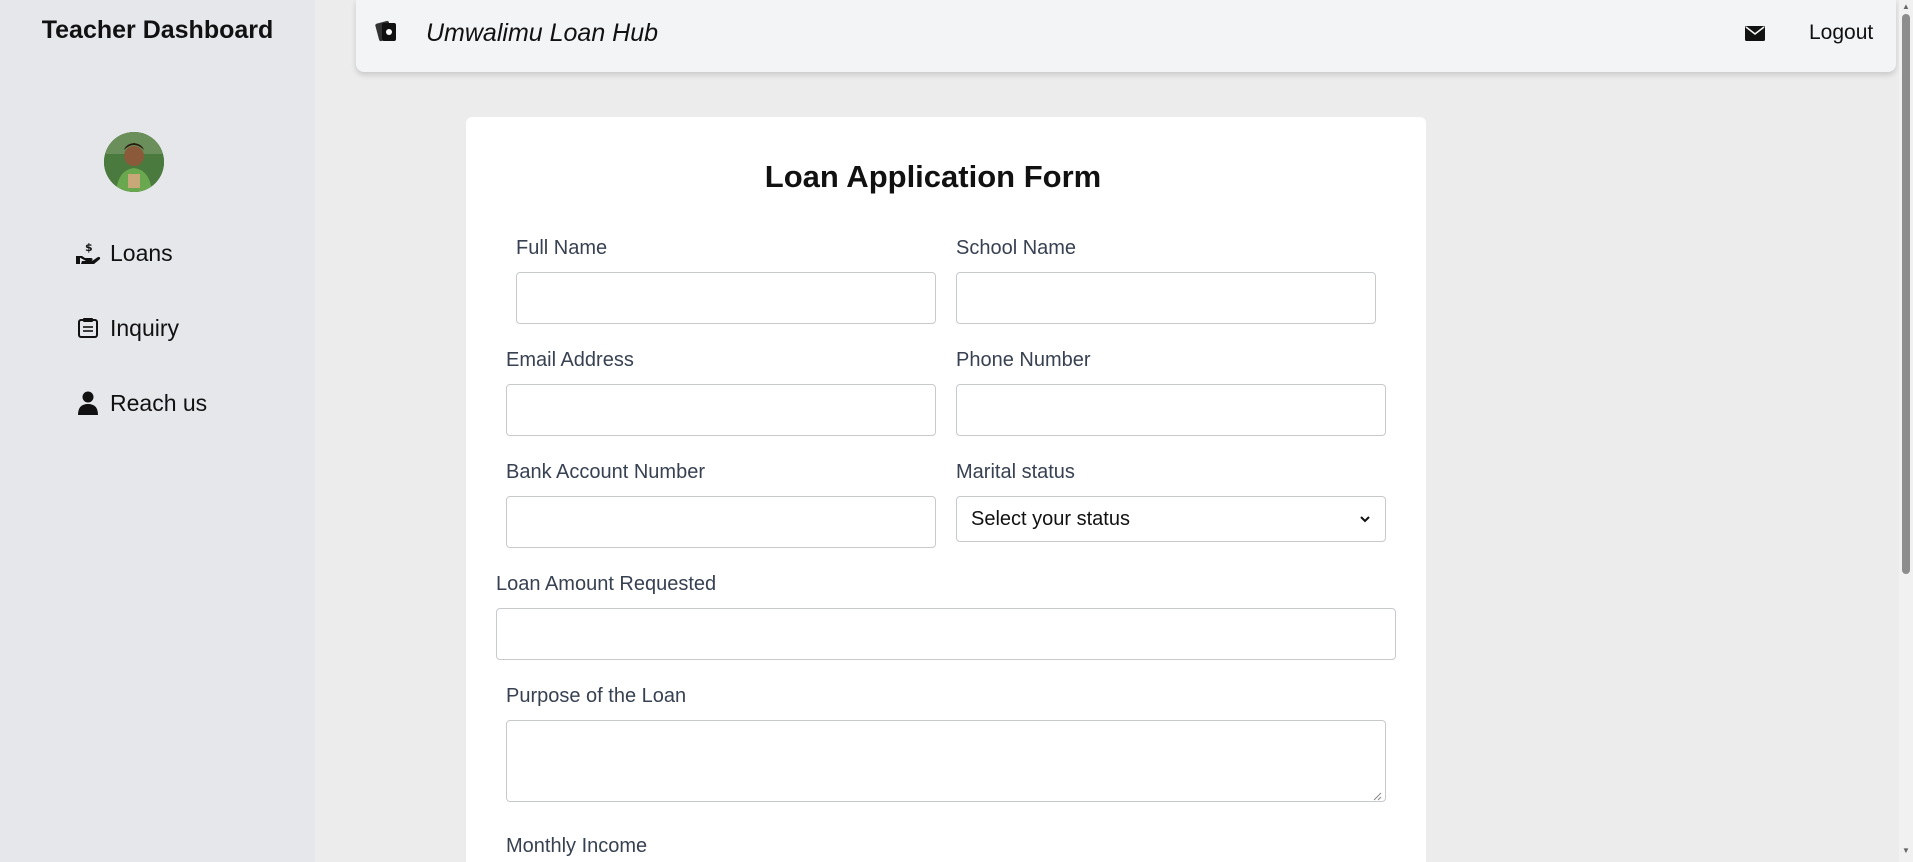 The image size is (1913, 862). I want to click on monthly-income-label: Monthly Income, so click(577, 846).